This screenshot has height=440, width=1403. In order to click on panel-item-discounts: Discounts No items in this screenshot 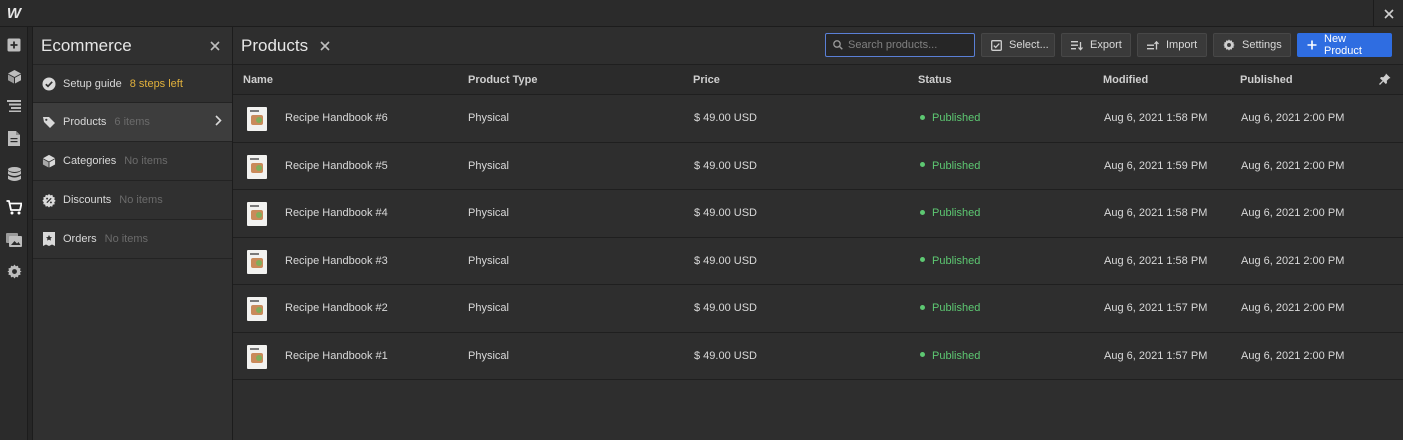, I will do `click(132, 200)`.